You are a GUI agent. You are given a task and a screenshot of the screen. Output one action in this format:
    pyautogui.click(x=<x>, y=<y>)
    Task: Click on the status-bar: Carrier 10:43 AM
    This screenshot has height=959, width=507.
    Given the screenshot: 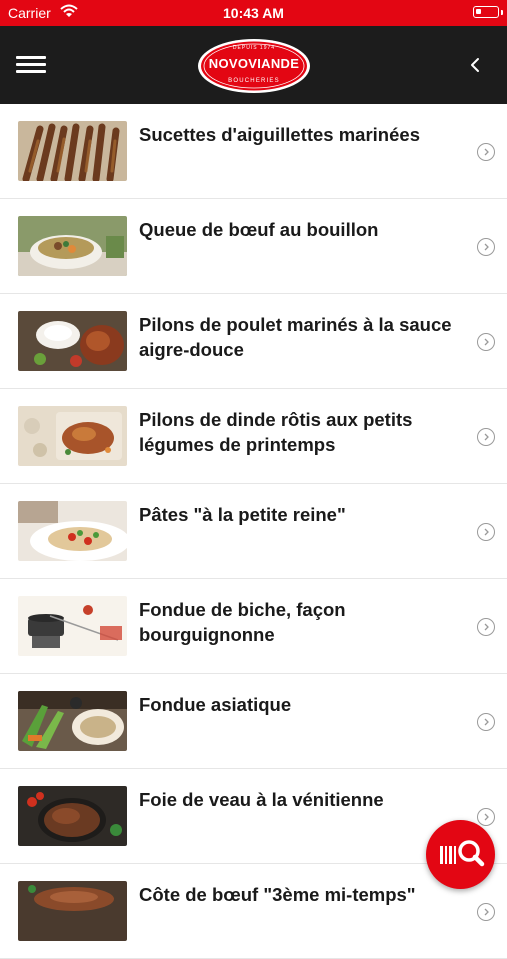 What is the action you would take?
    pyautogui.click(x=253, y=13)
    